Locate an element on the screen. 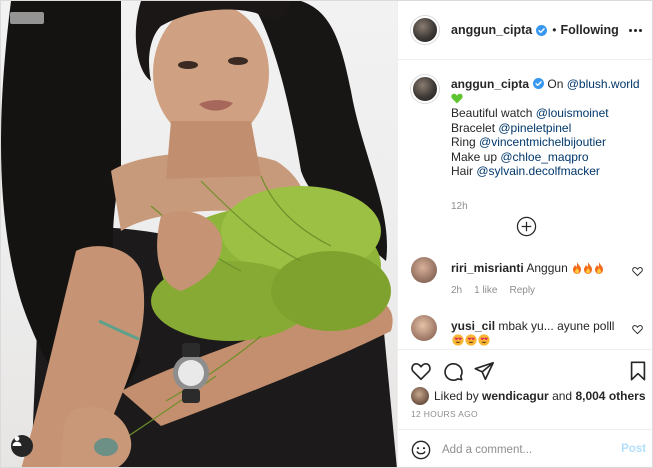  commenter-username: riri_misrianti is located at coordinates (487, 268).